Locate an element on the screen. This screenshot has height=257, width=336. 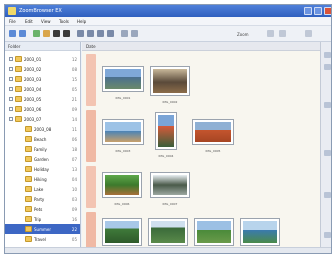
edit-icon is located at coordinates (100, 33).